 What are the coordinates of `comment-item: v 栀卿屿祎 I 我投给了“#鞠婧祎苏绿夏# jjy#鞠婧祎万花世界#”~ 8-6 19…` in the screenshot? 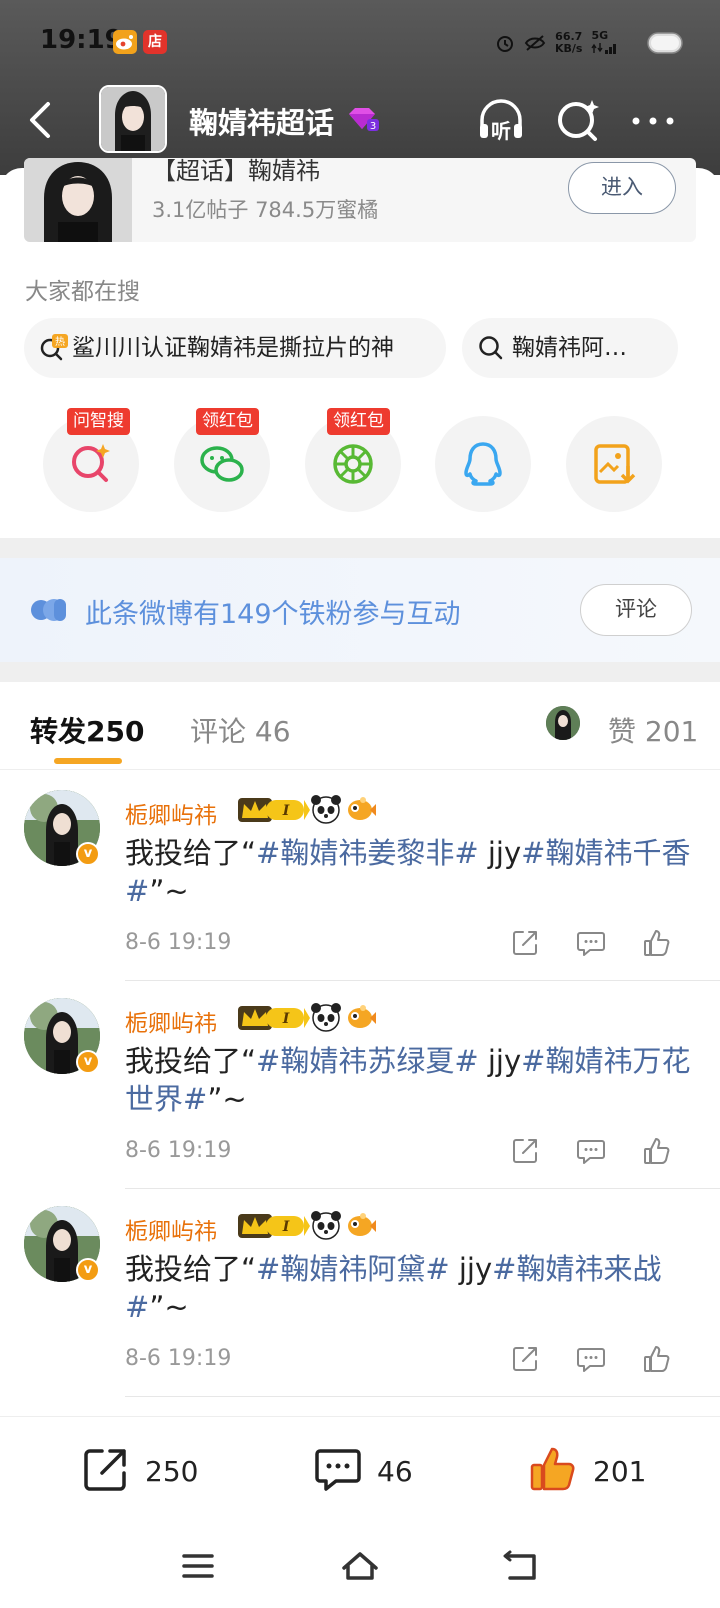 It's located at (360, 1084).